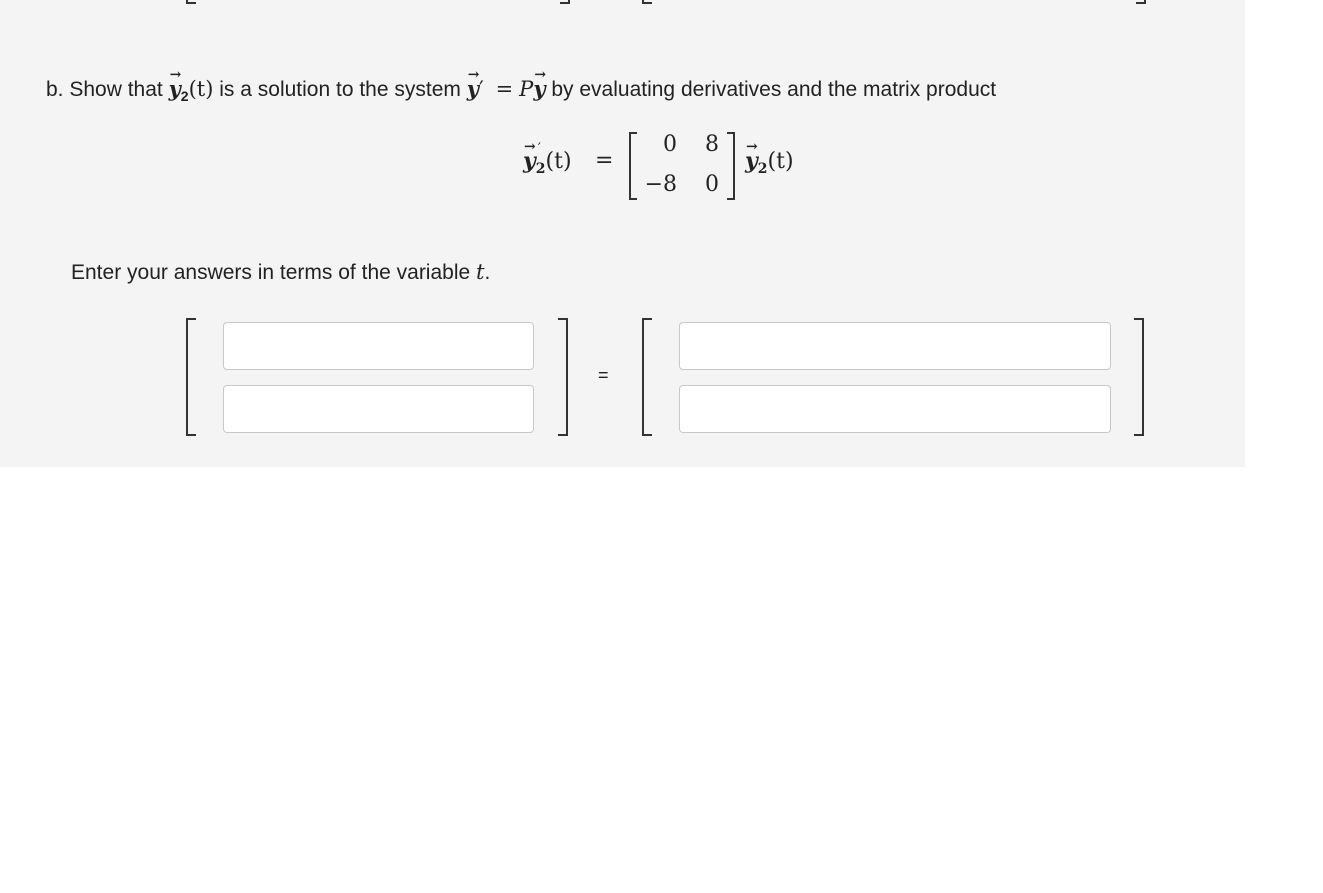 Image resolution: width=1323 pixels, height=893 pixels. I want to click on left-vector-top-input, so click(378, 346).